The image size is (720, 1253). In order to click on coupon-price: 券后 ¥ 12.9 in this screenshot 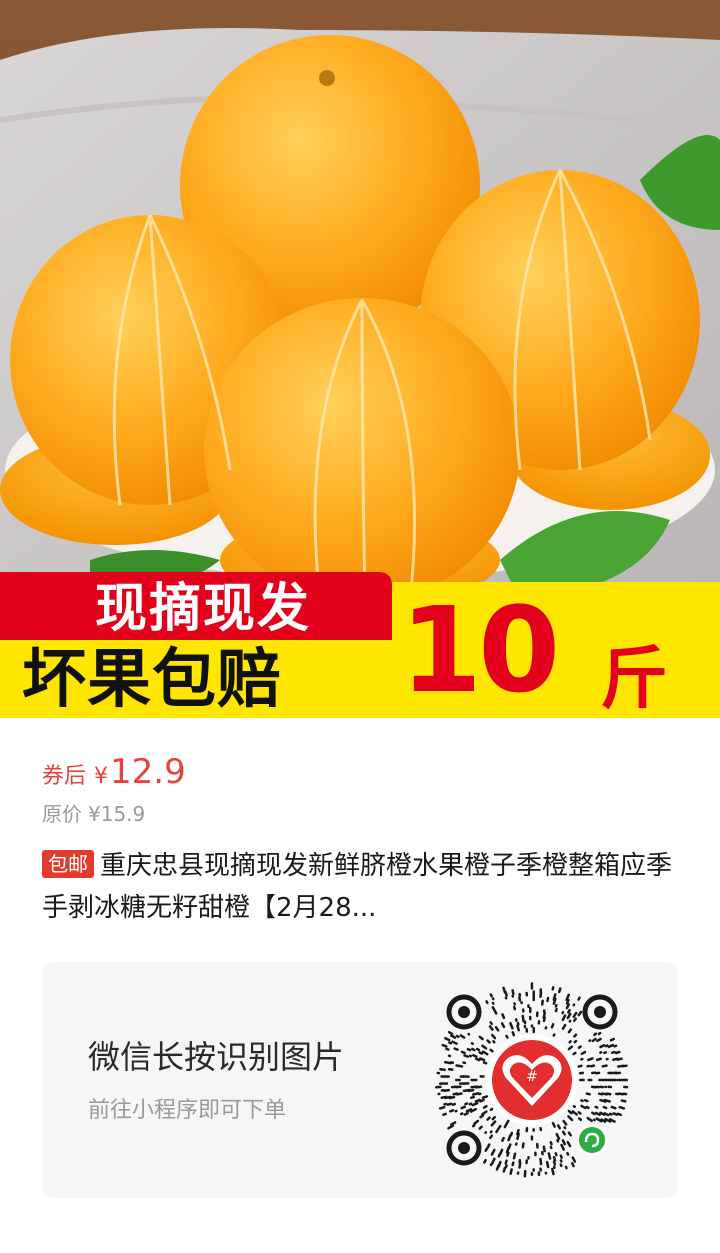, I will do `click(114, 774)`.